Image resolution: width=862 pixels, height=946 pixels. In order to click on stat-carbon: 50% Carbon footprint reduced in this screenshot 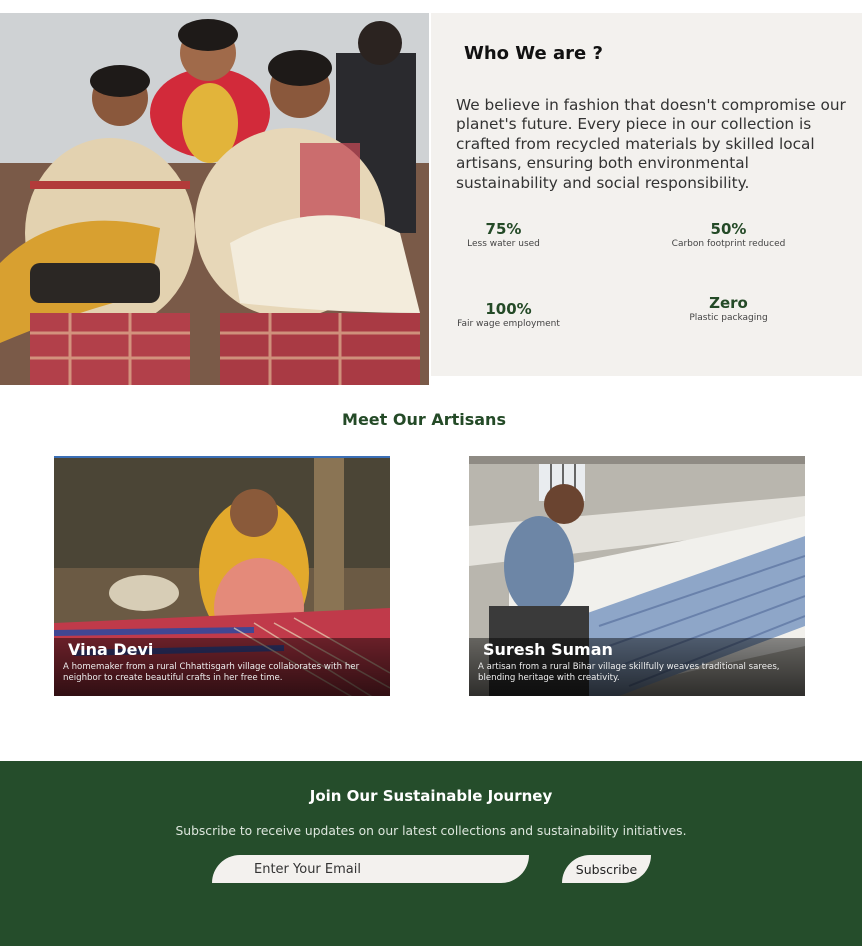, I will do `click(728, 235)`.